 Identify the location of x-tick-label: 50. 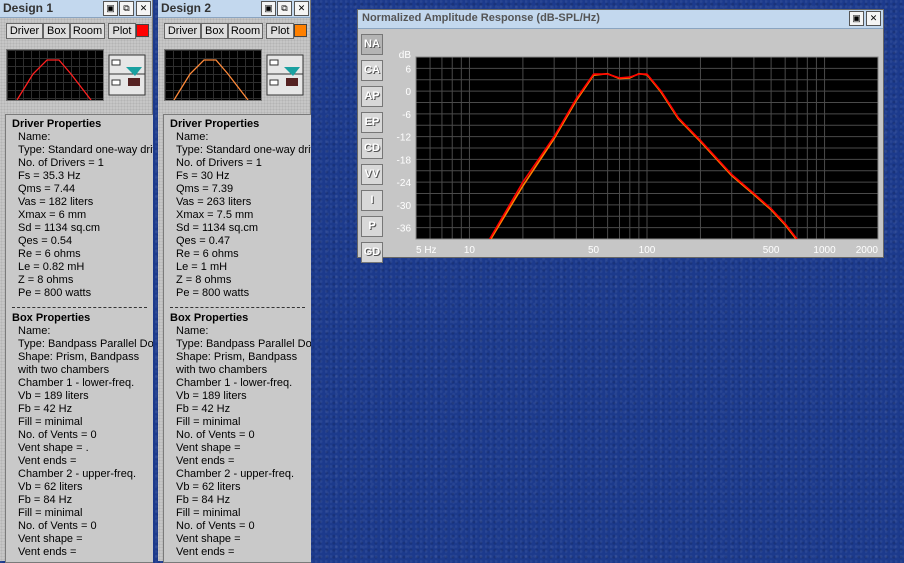
(594, 250).